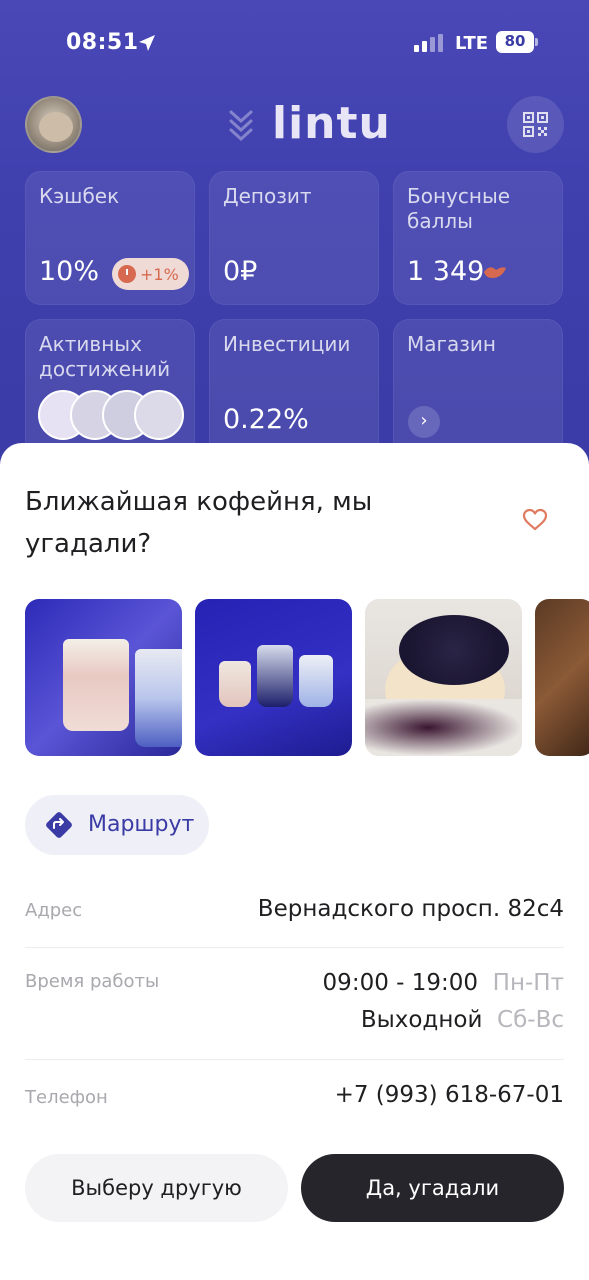  I want to click on tile-deposit-value: 0₽, so click(240, 271).